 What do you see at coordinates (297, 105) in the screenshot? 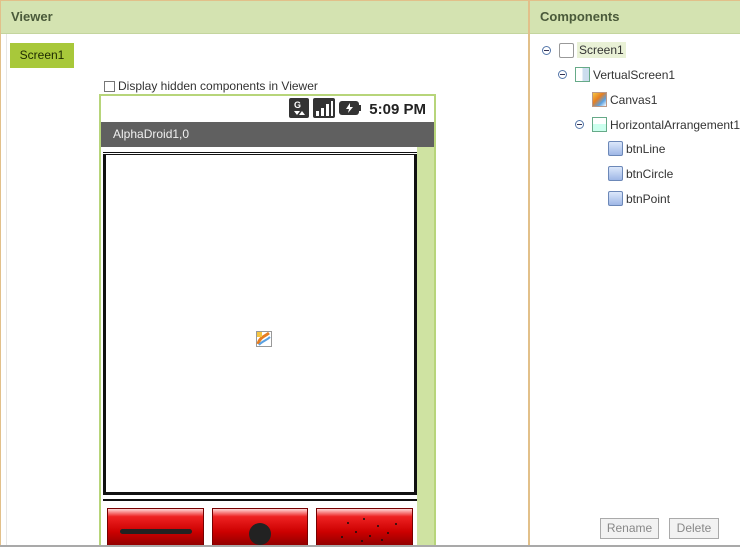
I see `svg-text: G` at bounding box center [297, 105].